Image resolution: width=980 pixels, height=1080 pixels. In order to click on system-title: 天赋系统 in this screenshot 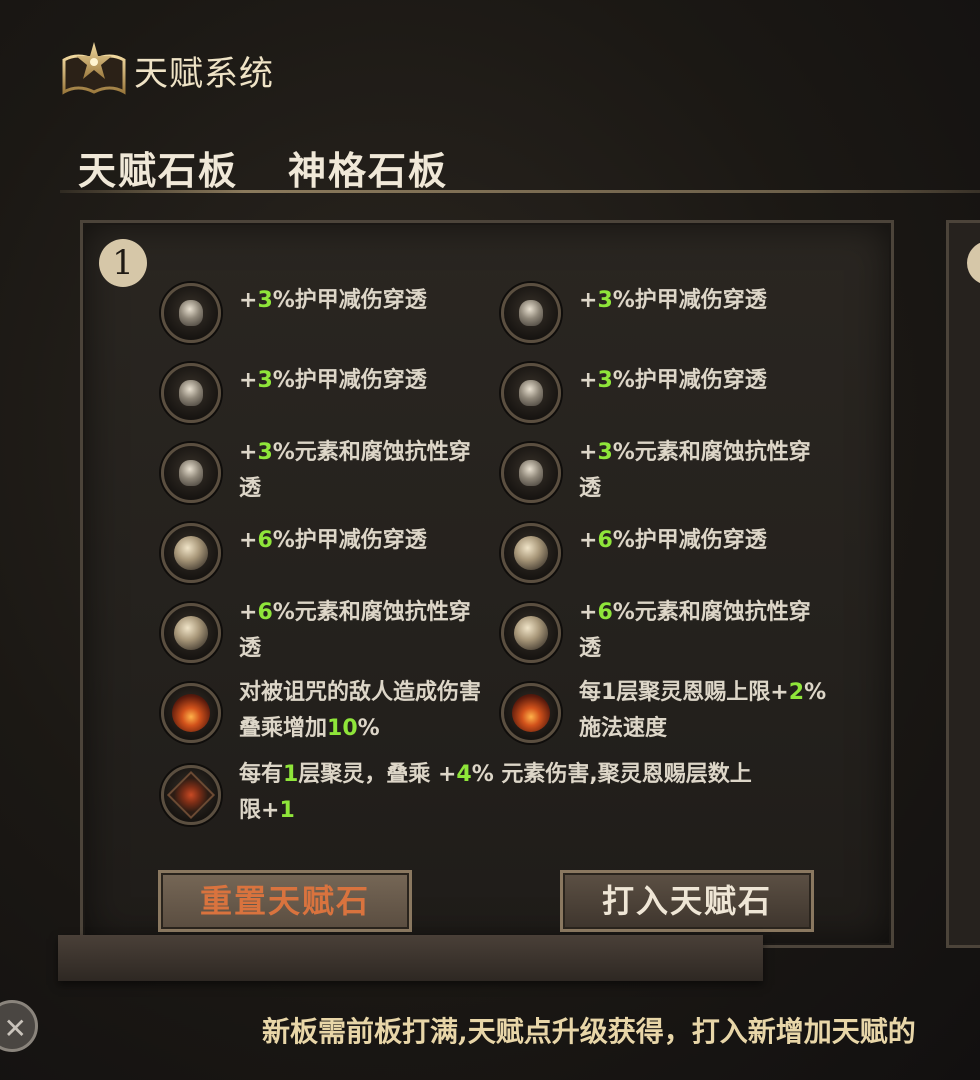, I will do `click(204, 73)`.